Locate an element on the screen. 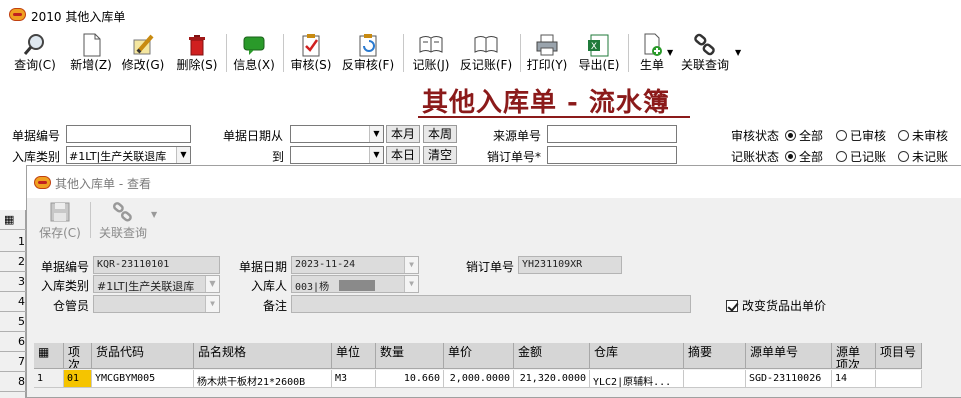  column-header: 源单项次 is located at coordinates (854, 356).